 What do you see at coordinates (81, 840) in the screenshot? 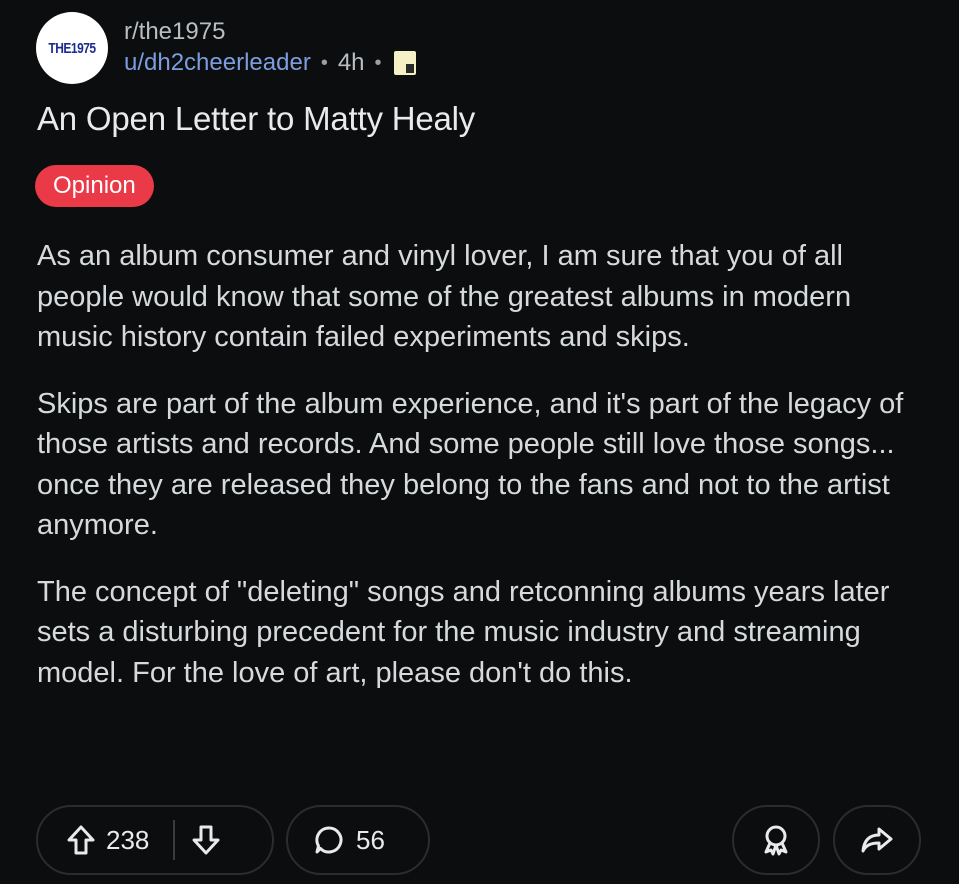
I see `upvote-icon` at bounding box center [81, 840].